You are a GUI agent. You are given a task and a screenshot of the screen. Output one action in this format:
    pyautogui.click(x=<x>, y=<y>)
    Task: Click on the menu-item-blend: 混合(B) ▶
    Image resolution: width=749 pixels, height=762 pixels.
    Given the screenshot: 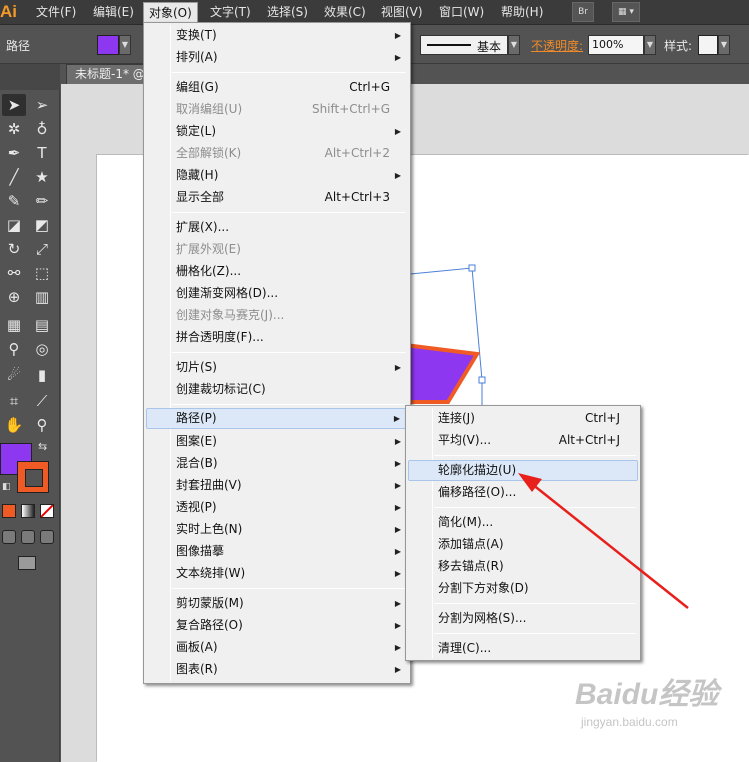 What is the action you would take?
    pyautogui.click(x=277, y=463)
    